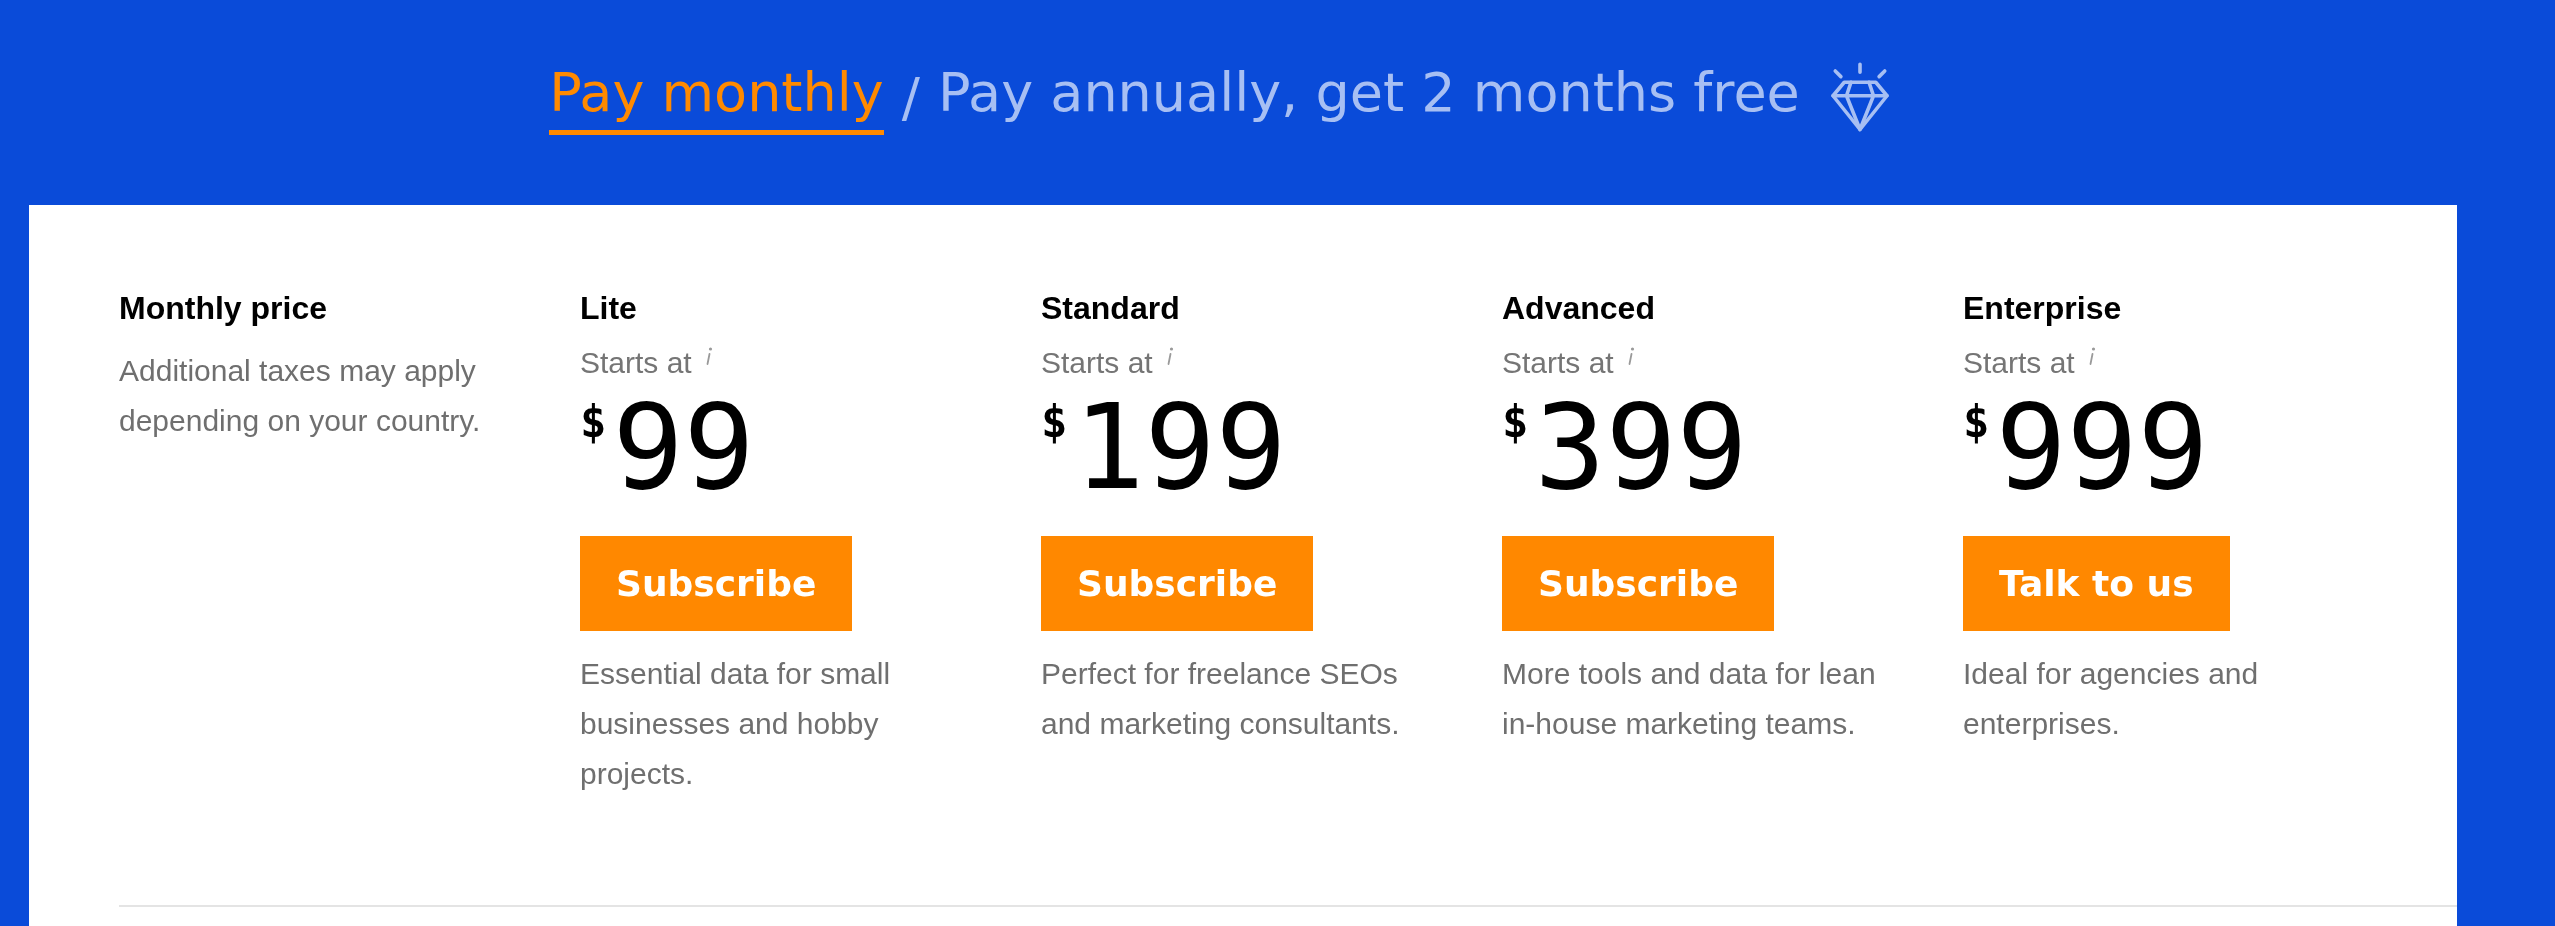 This screenshot has width=2555, height=926. What do you see at coordinates (1578, 309) in the screenshot?
I see `plan-name: Advanced` at bounding box center [1578, 309].